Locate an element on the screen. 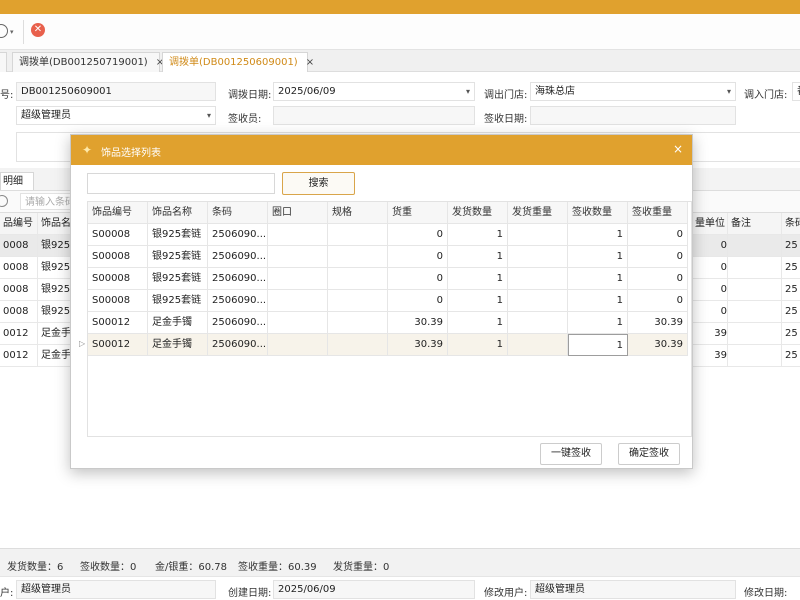 The width and height of the screenshot is (800, 600). dialog-title-bar: ✦ 饰品选择列表 × is located at coordinates (381, 150).